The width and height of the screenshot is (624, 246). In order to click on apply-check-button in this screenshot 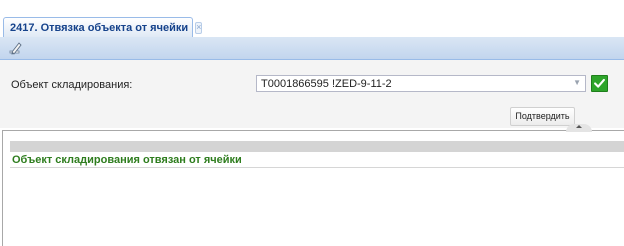, I will do `click(599, 83)`.